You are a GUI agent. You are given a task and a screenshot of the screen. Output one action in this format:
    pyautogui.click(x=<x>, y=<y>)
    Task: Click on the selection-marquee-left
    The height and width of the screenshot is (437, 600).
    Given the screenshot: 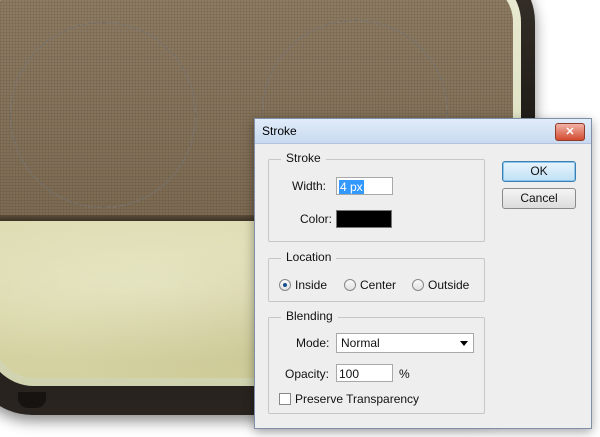 What is the action you would take?
    pyautogui.click(x=103, y=115)
    